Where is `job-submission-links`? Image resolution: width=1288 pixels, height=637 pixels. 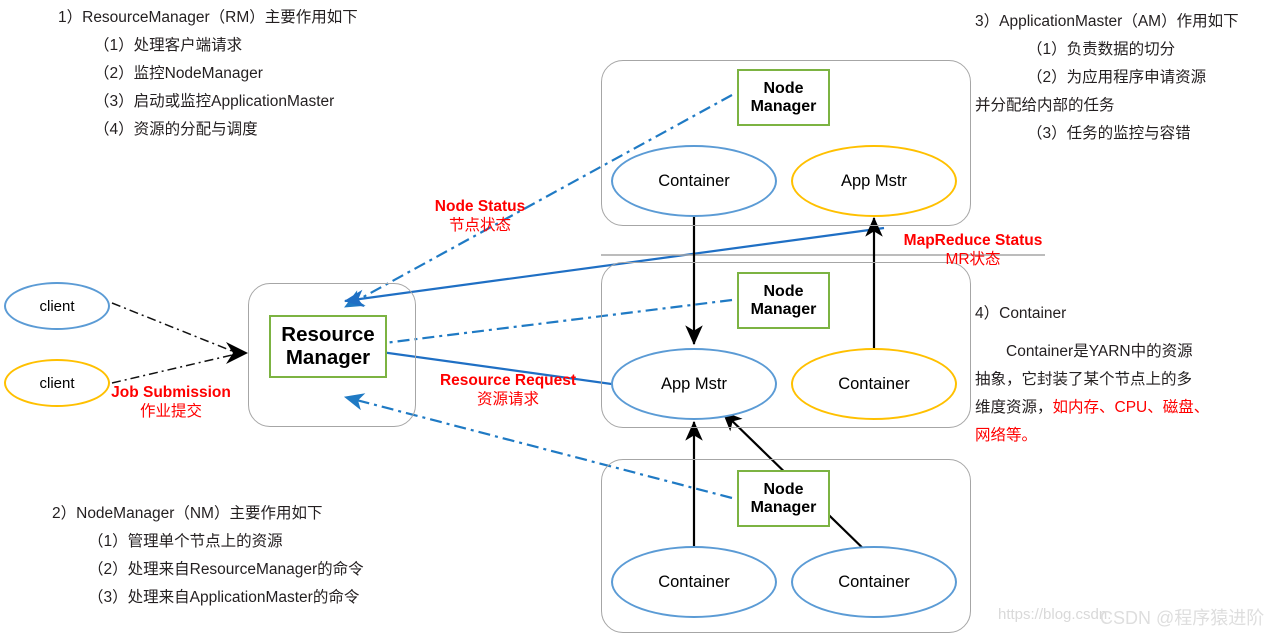
job-submission-links is located at coordinates (172, 343).